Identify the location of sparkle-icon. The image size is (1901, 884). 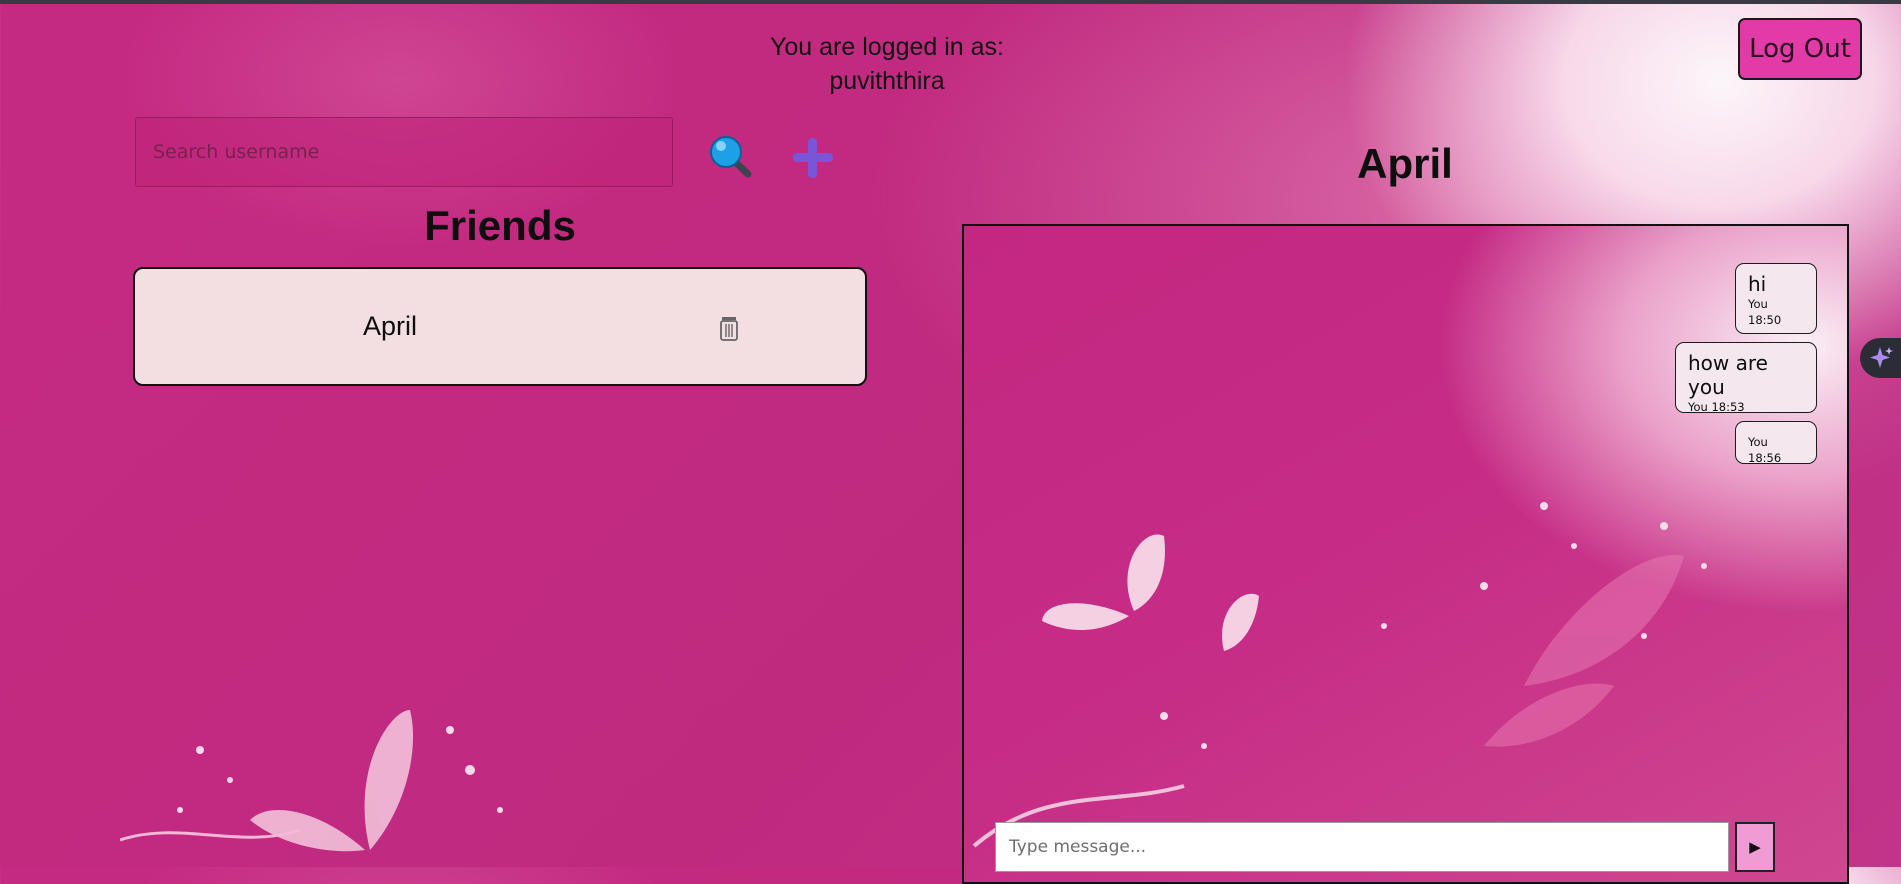
(1881, 357).